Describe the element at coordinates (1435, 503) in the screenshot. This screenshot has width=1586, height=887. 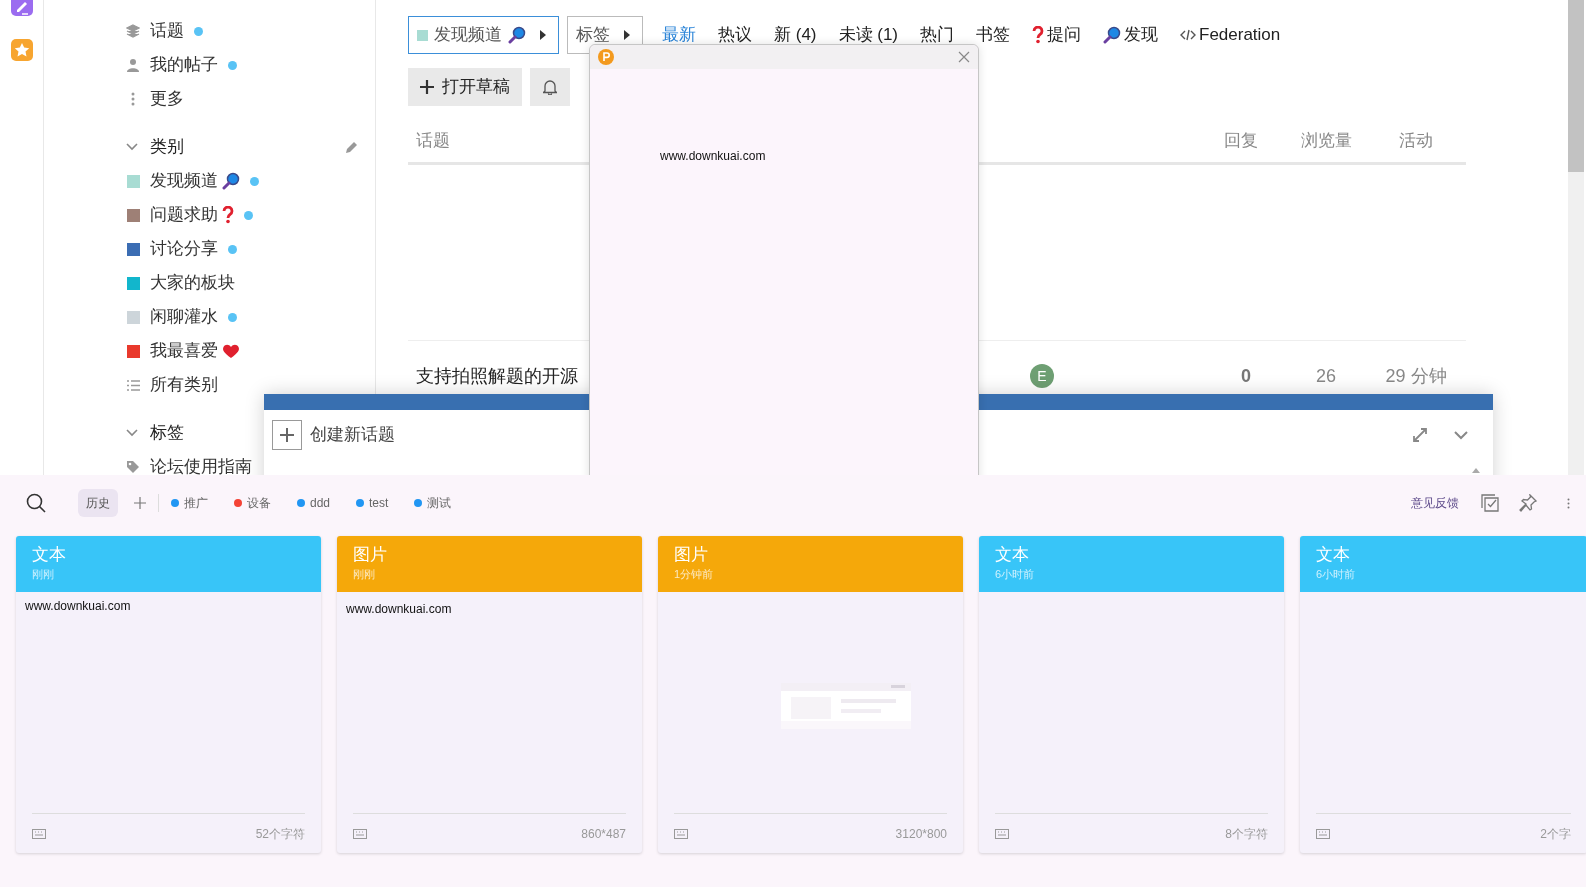
I see `feedback-link: 意见反馈` at that location.